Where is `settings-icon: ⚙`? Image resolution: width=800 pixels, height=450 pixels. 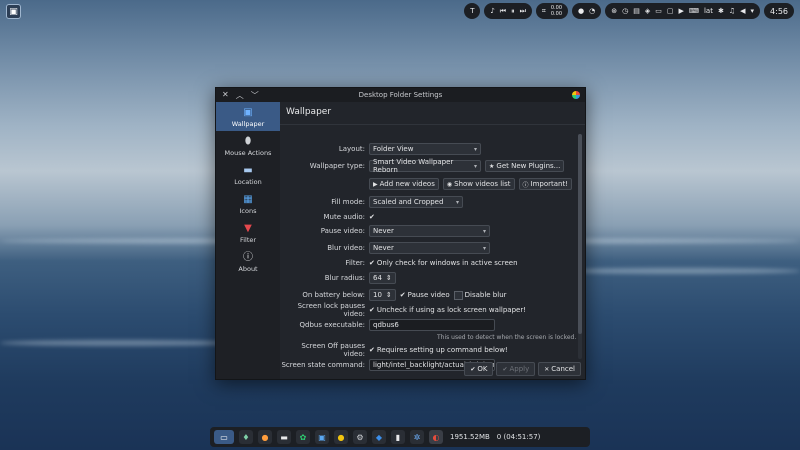
settings-icon: ⚙ is located at coordinates (360, 437).